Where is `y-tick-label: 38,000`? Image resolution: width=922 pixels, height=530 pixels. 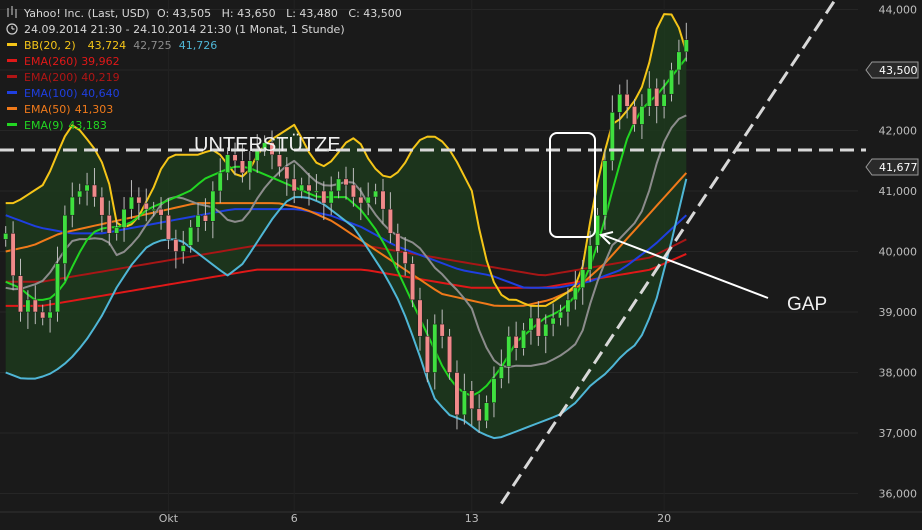 y-tick-label: 38,000 is located at coordinates (898, 373).